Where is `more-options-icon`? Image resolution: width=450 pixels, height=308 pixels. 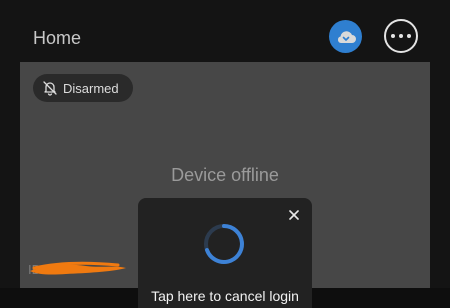 more-options-icon is located at coordinates (401, 36).